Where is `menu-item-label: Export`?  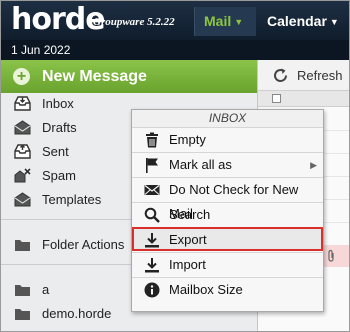 menu-item-label: Export is located at coordinates (188, 239).